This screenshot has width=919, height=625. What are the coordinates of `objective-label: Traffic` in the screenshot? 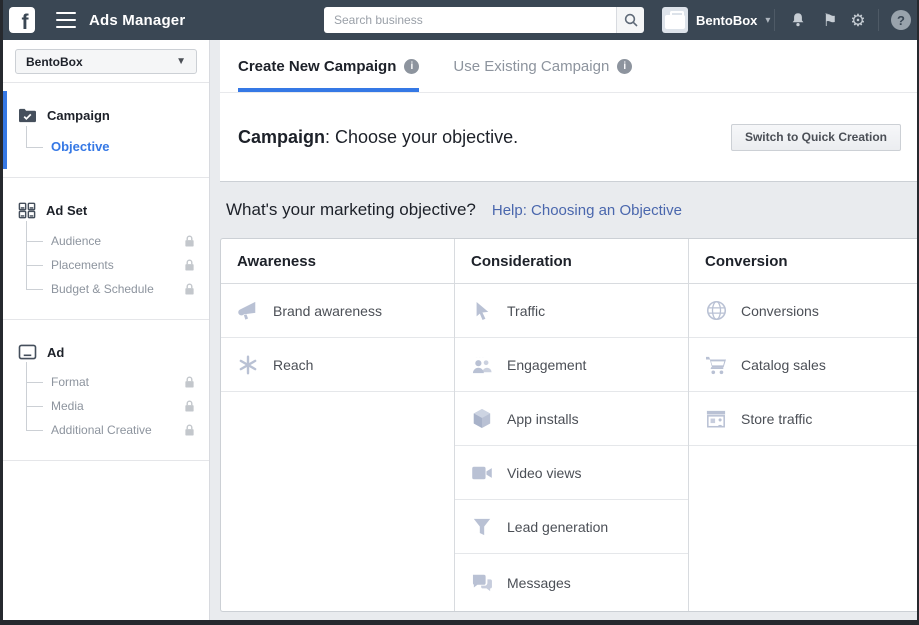 It's located at (526, 310).